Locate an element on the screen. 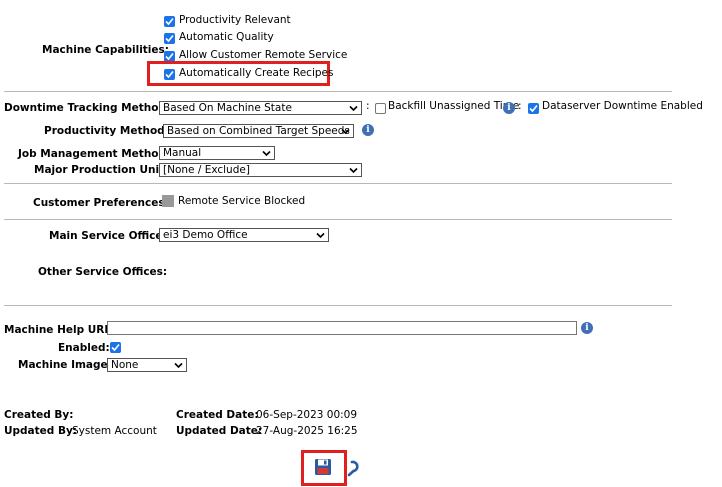 Image resolution: width=722 pixels, height=487 pixels. capabilities-label: Machine Capabilities: is located at coordinates (105, 50).